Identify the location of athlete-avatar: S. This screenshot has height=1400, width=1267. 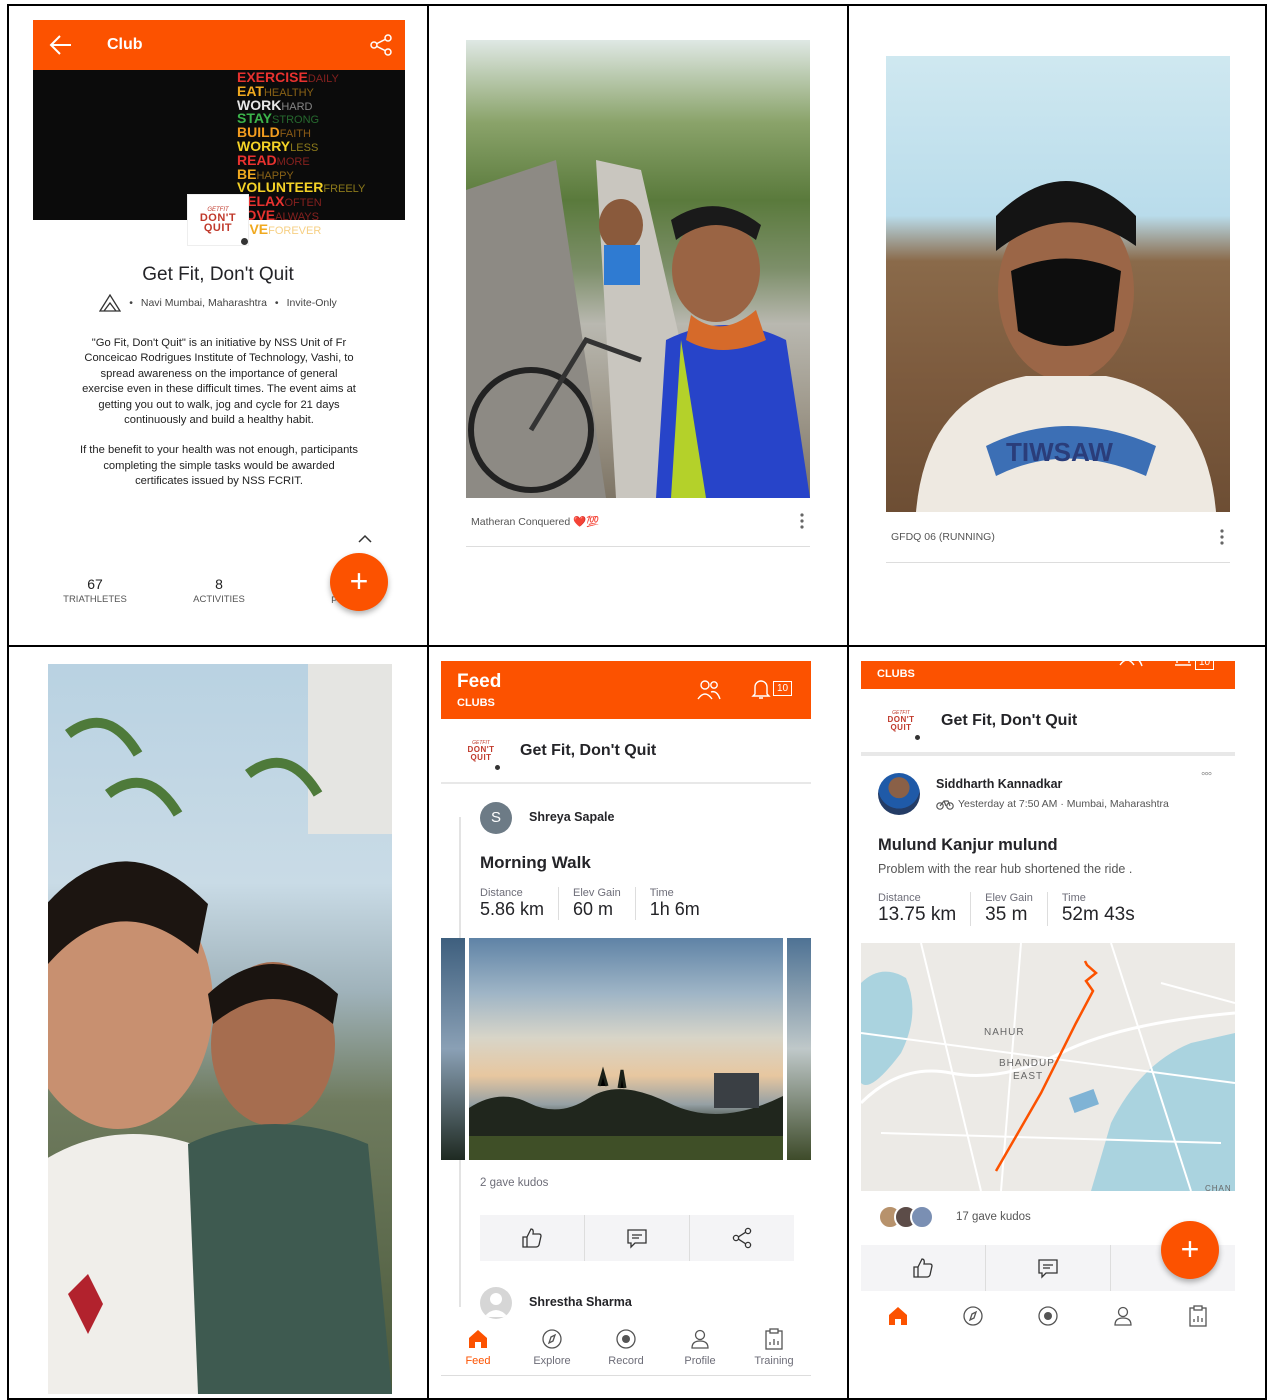
(496, 818).